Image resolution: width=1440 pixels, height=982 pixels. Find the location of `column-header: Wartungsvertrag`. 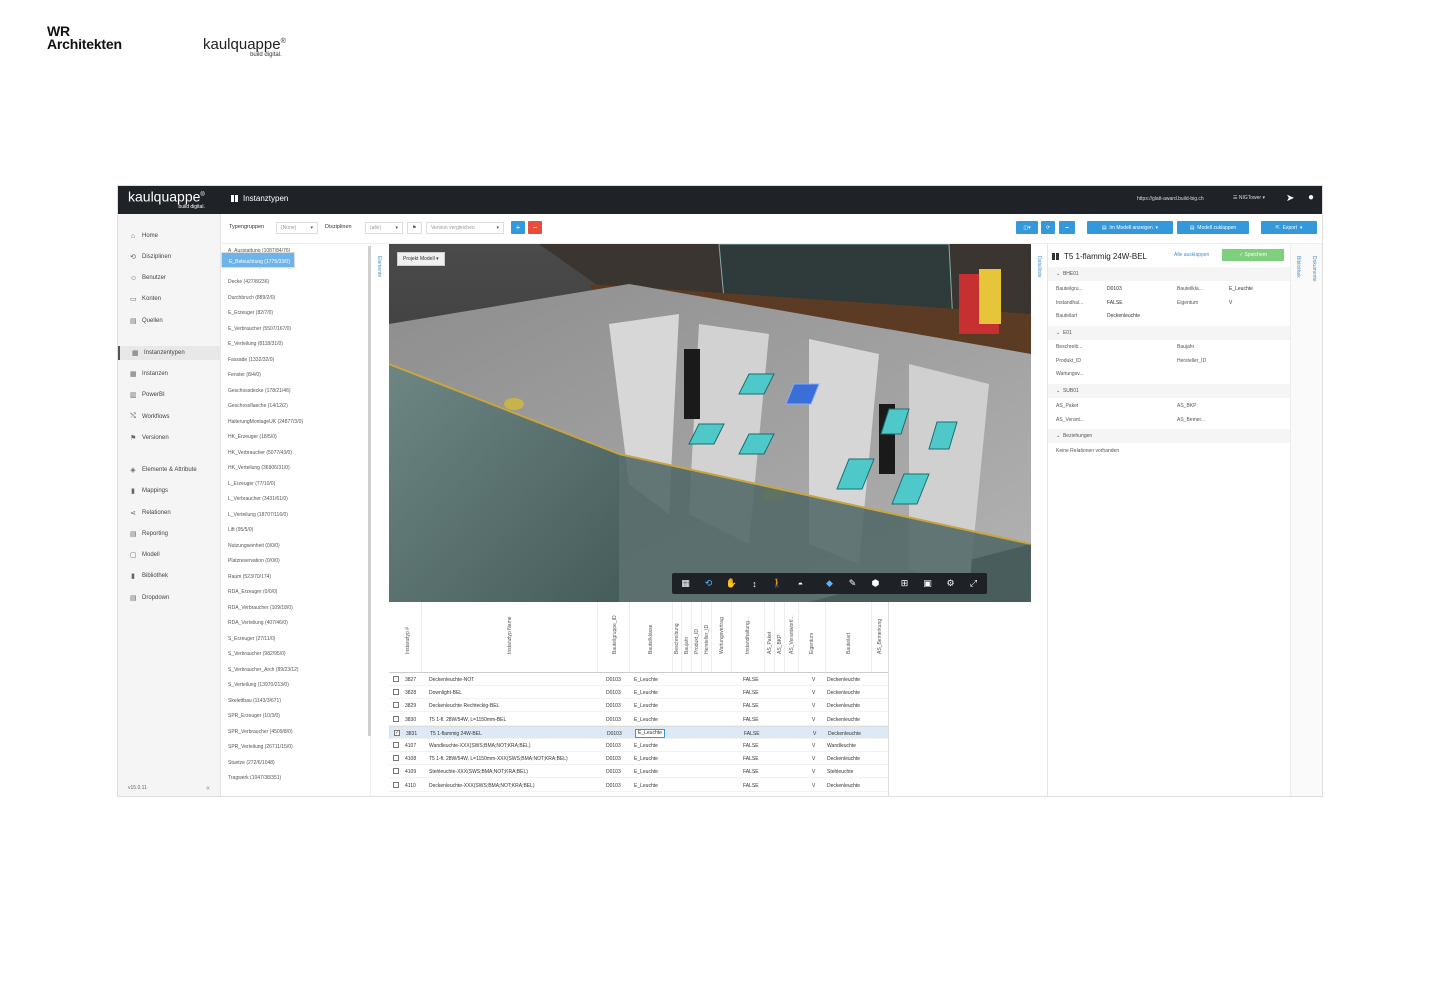

column-header: Wartungsvertrag is located at coordinates (722, 637).